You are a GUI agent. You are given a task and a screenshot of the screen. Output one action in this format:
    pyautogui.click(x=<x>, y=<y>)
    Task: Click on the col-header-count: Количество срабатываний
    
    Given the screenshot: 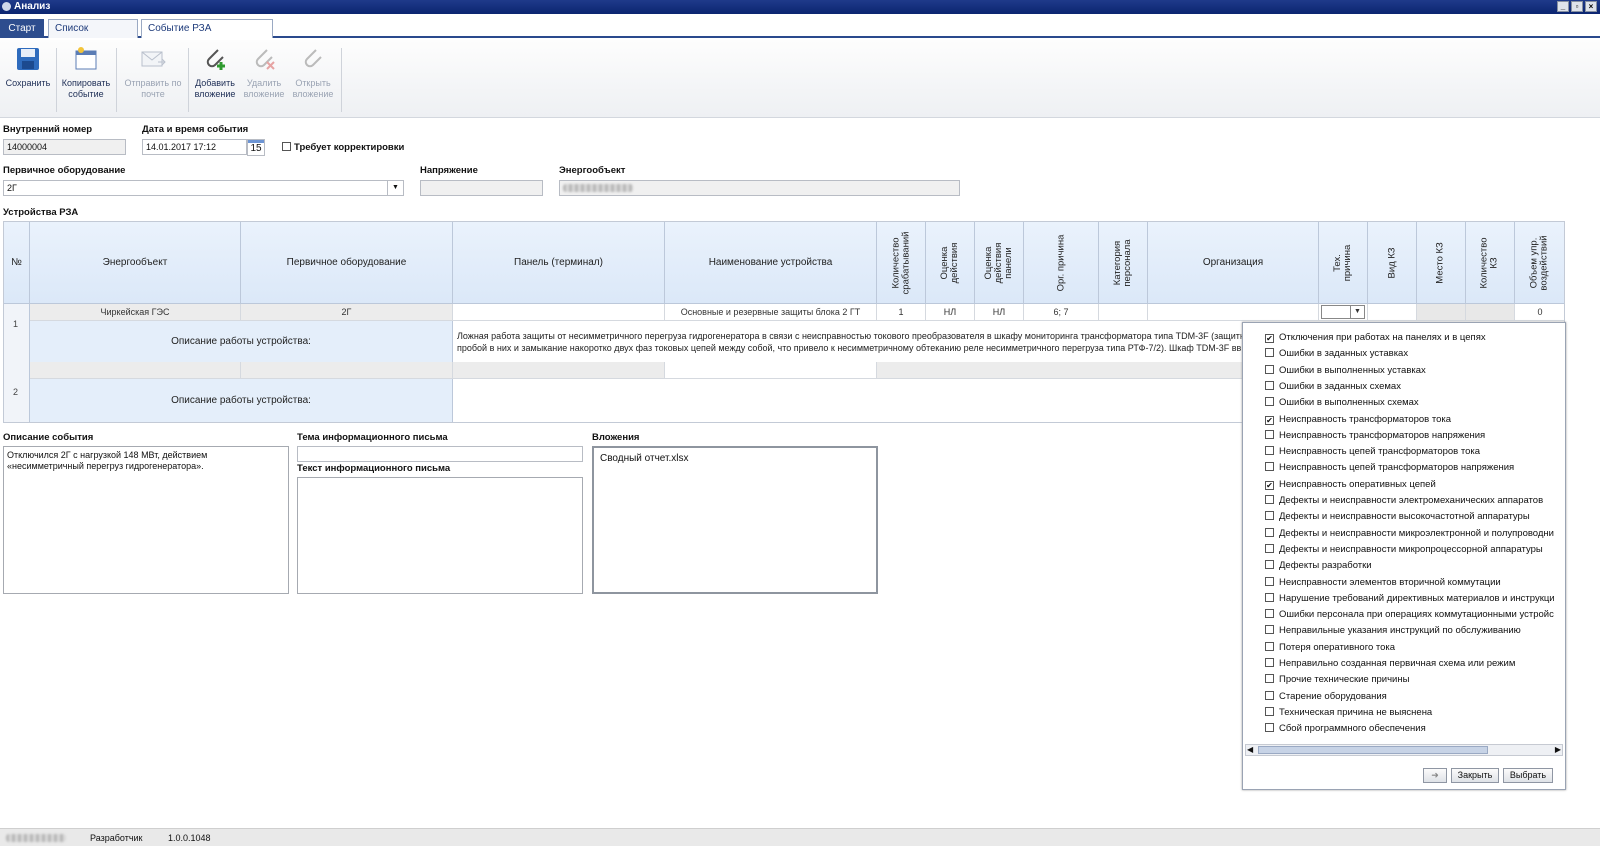 What is the action you would take?
    pyautogui.click(x=901, y=263)
    